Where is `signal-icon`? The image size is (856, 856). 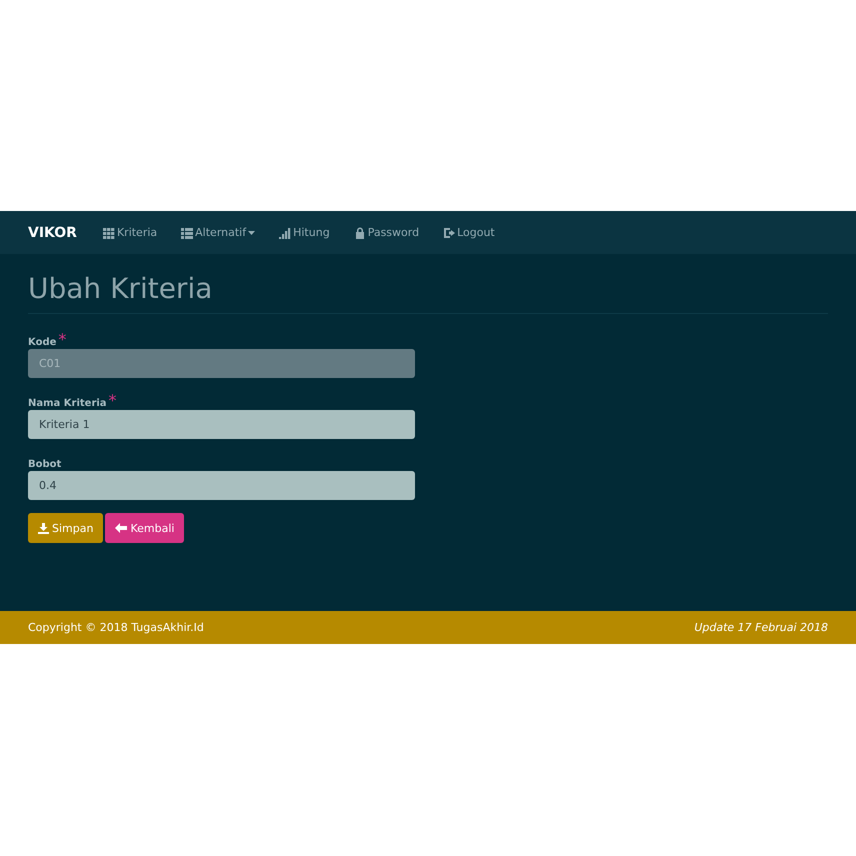
signal-icon is located at coordinates (285, 232).